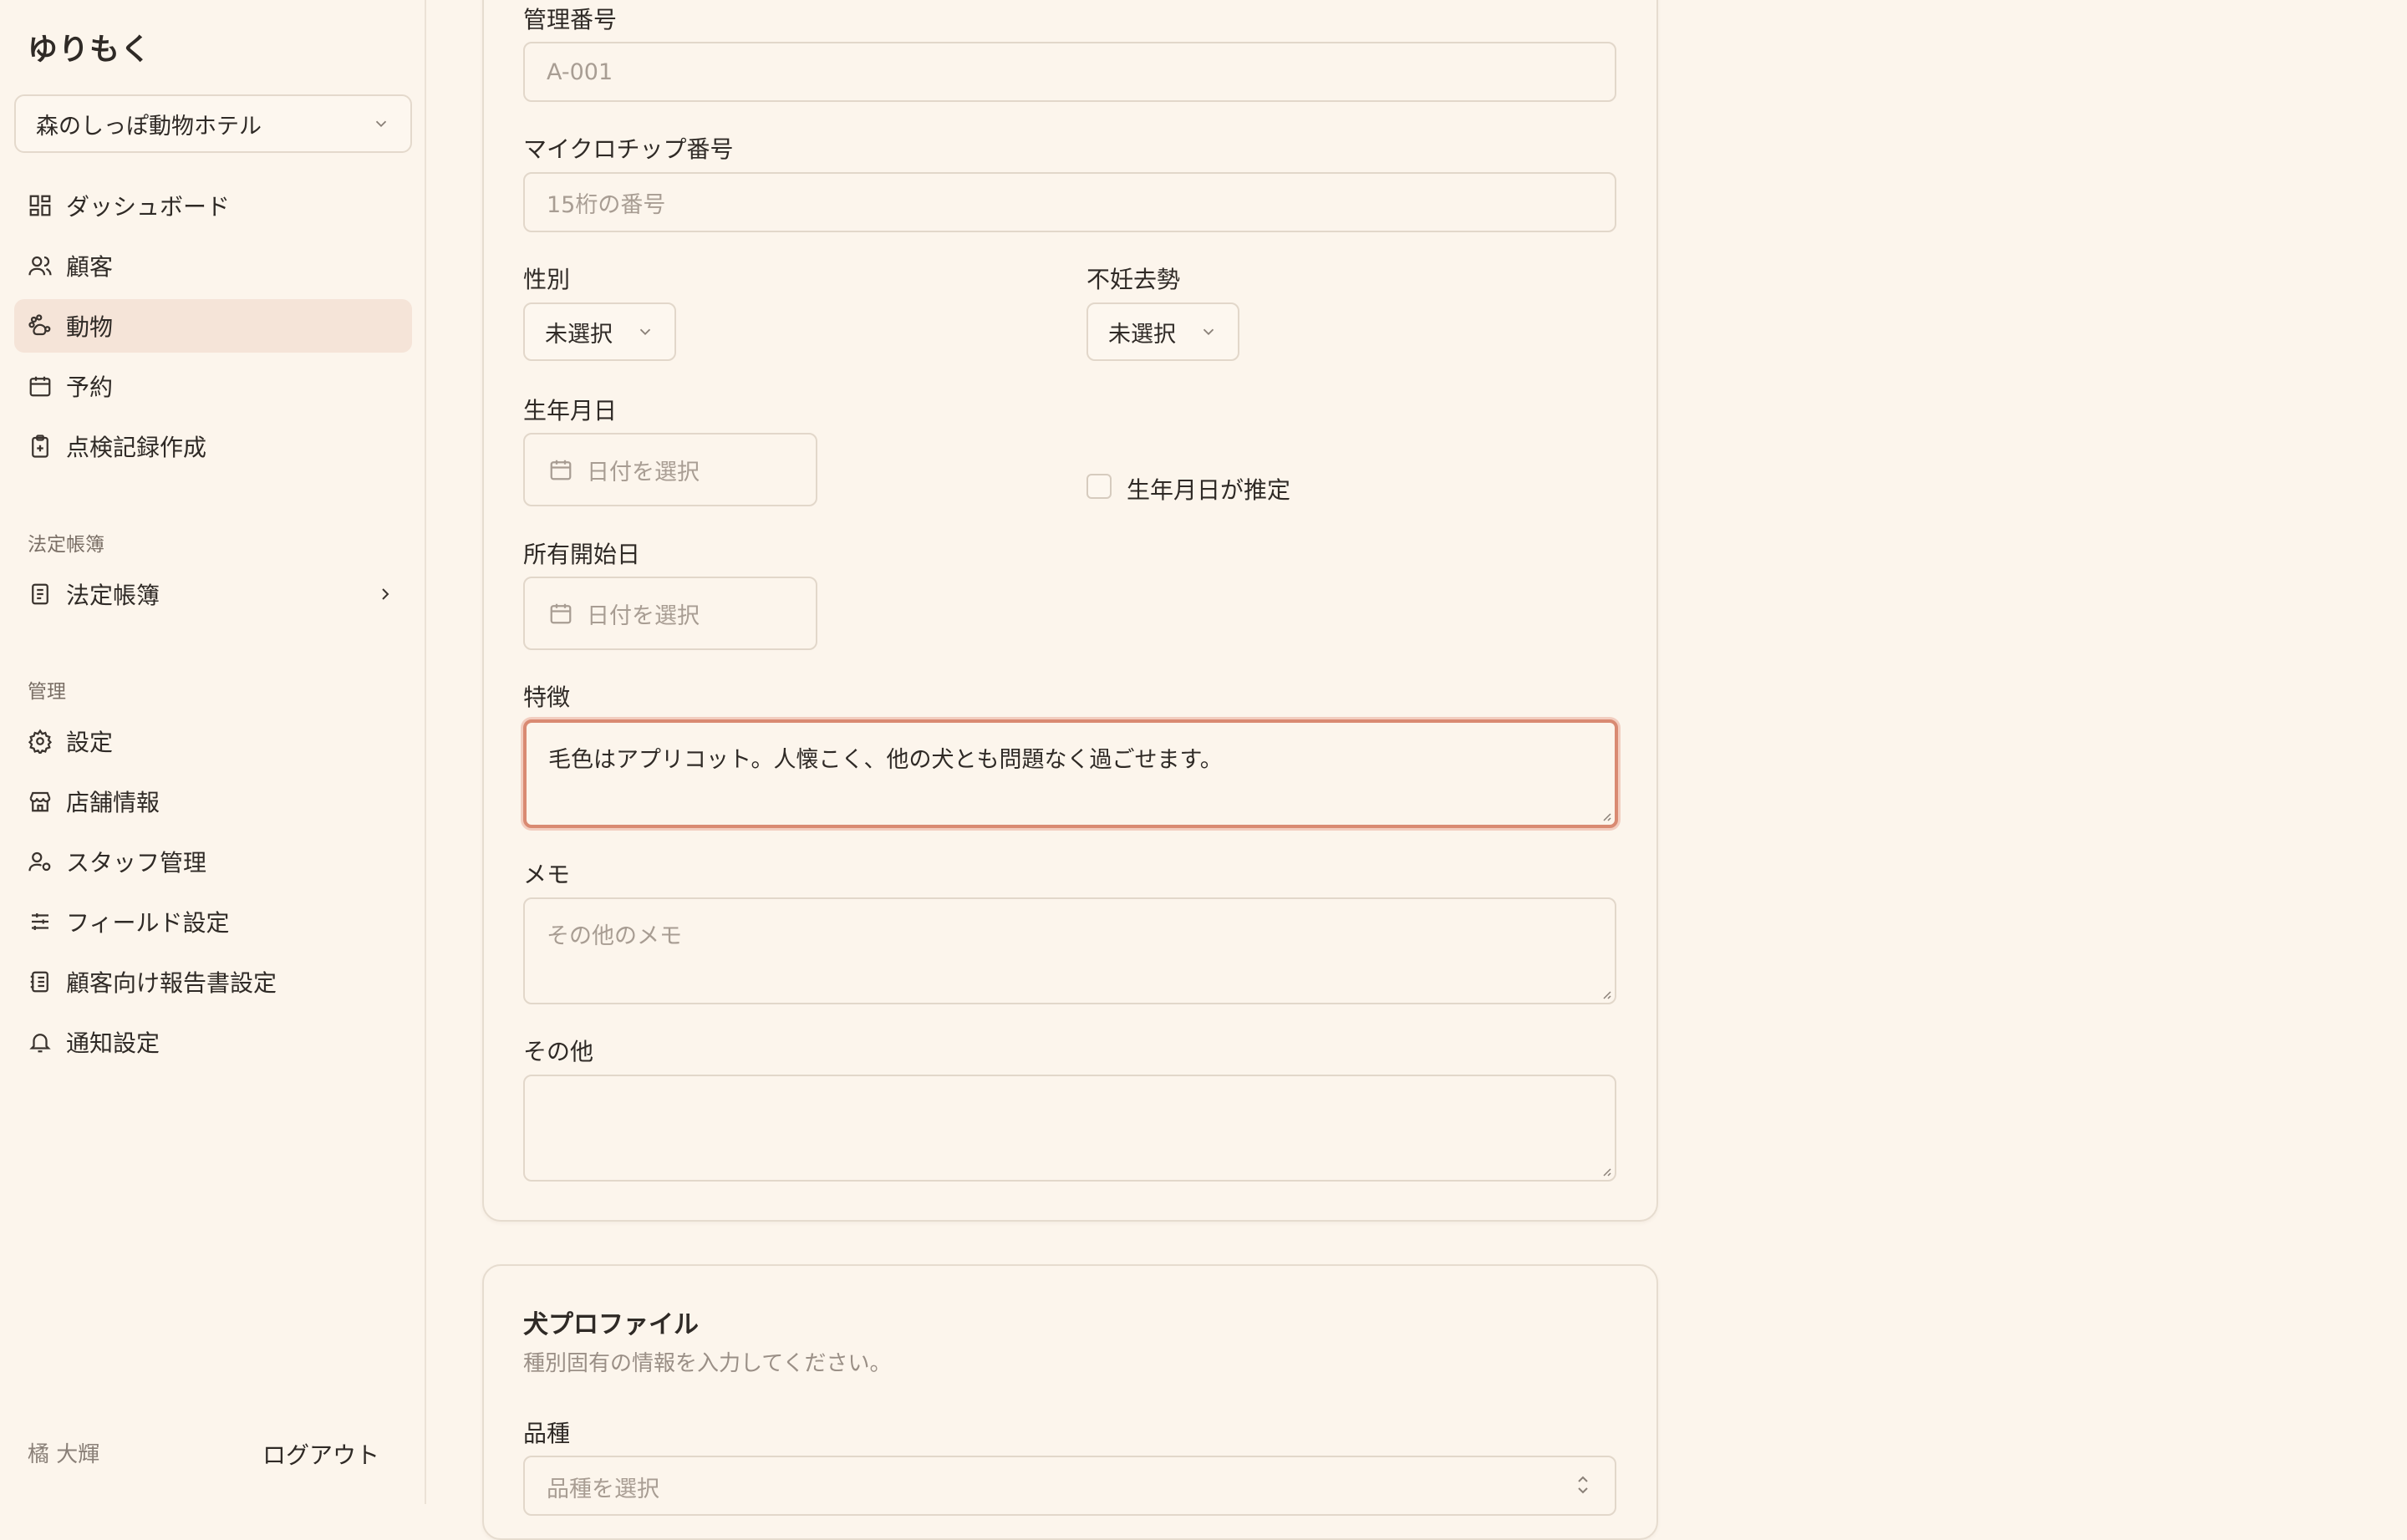 The width and height of the screenshot is (2407, 1540). I want to click on users-icon, so click(40, 266).